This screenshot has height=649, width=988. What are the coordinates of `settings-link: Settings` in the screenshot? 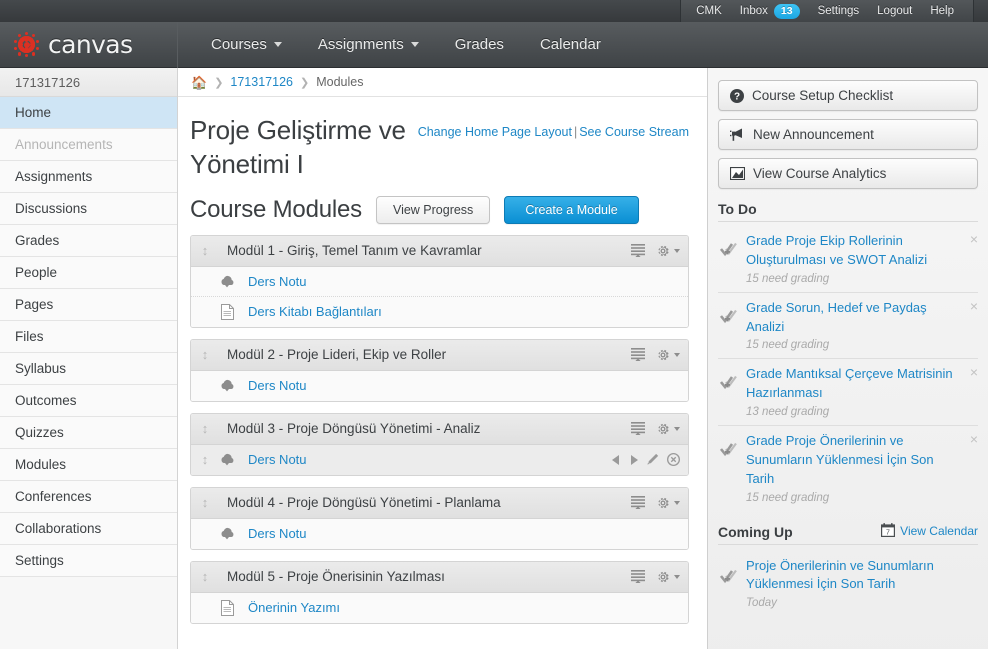 It's located at (839, 11).